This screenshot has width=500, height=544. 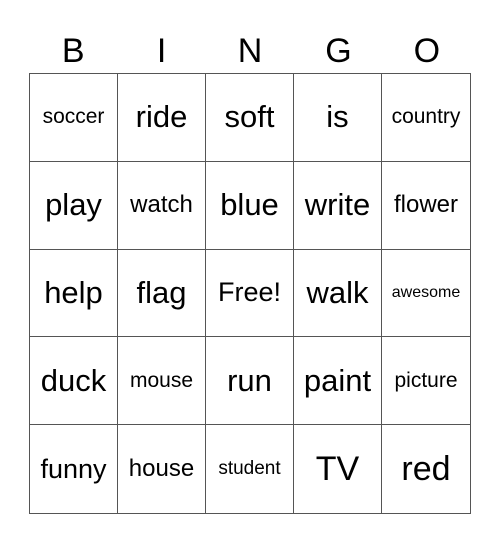 I want to click on bingo-cell: help, so click(x=74, y=293).